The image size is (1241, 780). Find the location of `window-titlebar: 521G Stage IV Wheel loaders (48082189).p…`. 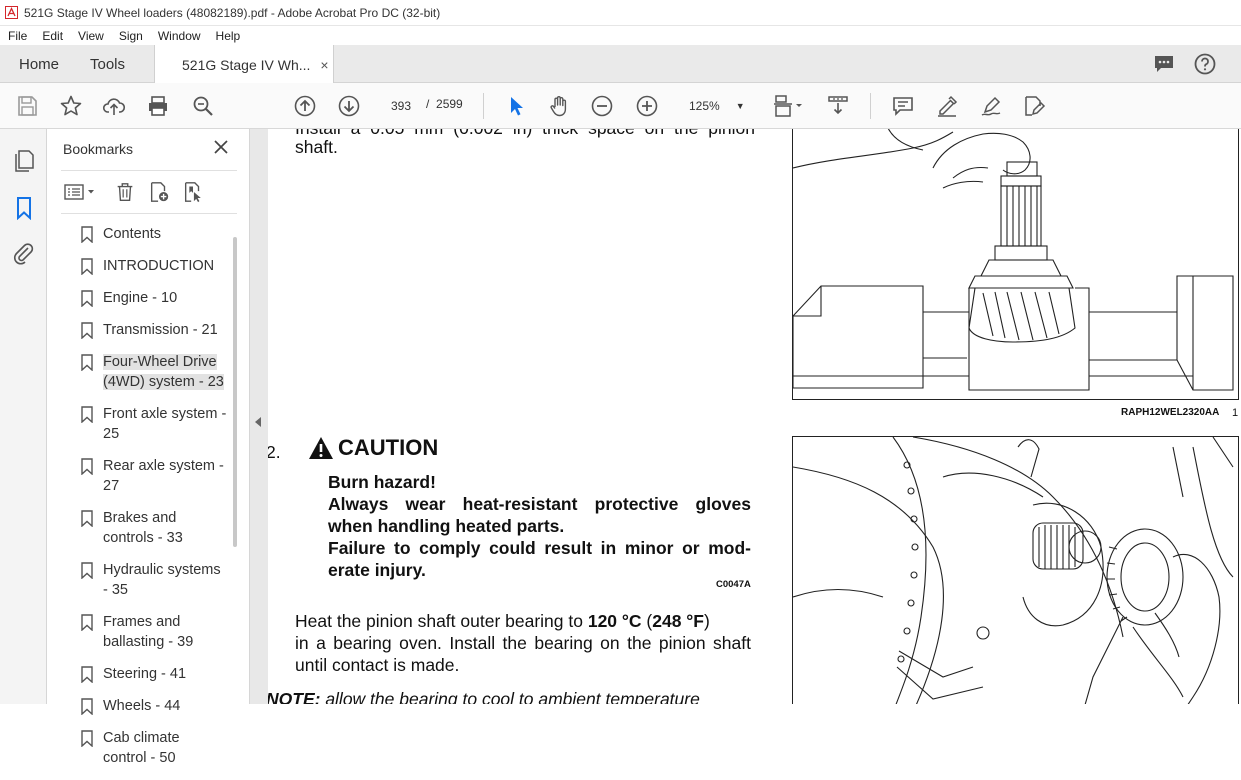

window-titlebar: 521G Stage IV Wheel loaders (48082189).p… is located at coordinates (620, 13).